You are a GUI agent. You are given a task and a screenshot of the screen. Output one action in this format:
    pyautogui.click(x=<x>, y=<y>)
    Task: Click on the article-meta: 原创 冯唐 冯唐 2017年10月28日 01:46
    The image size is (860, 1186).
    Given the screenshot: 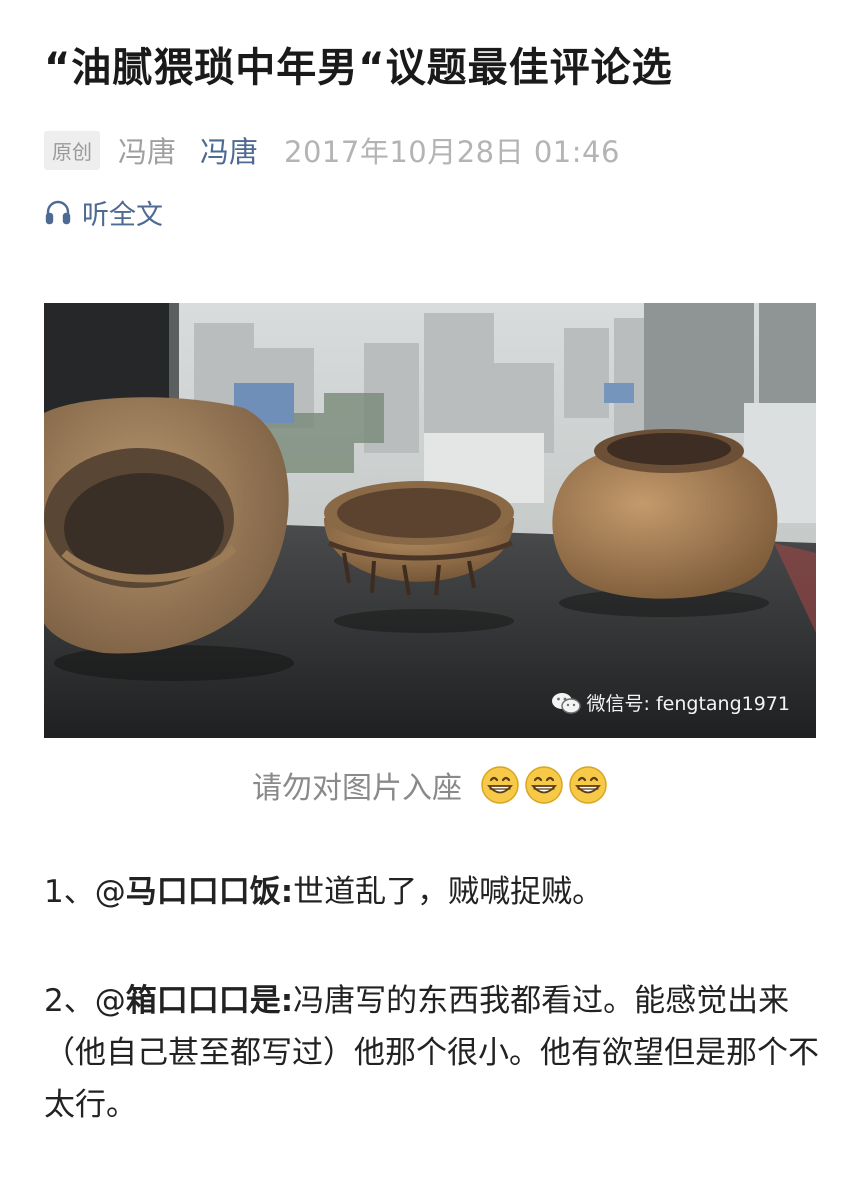 What is the action you would take?
    pyautogui.click(x=332, y=150)
    